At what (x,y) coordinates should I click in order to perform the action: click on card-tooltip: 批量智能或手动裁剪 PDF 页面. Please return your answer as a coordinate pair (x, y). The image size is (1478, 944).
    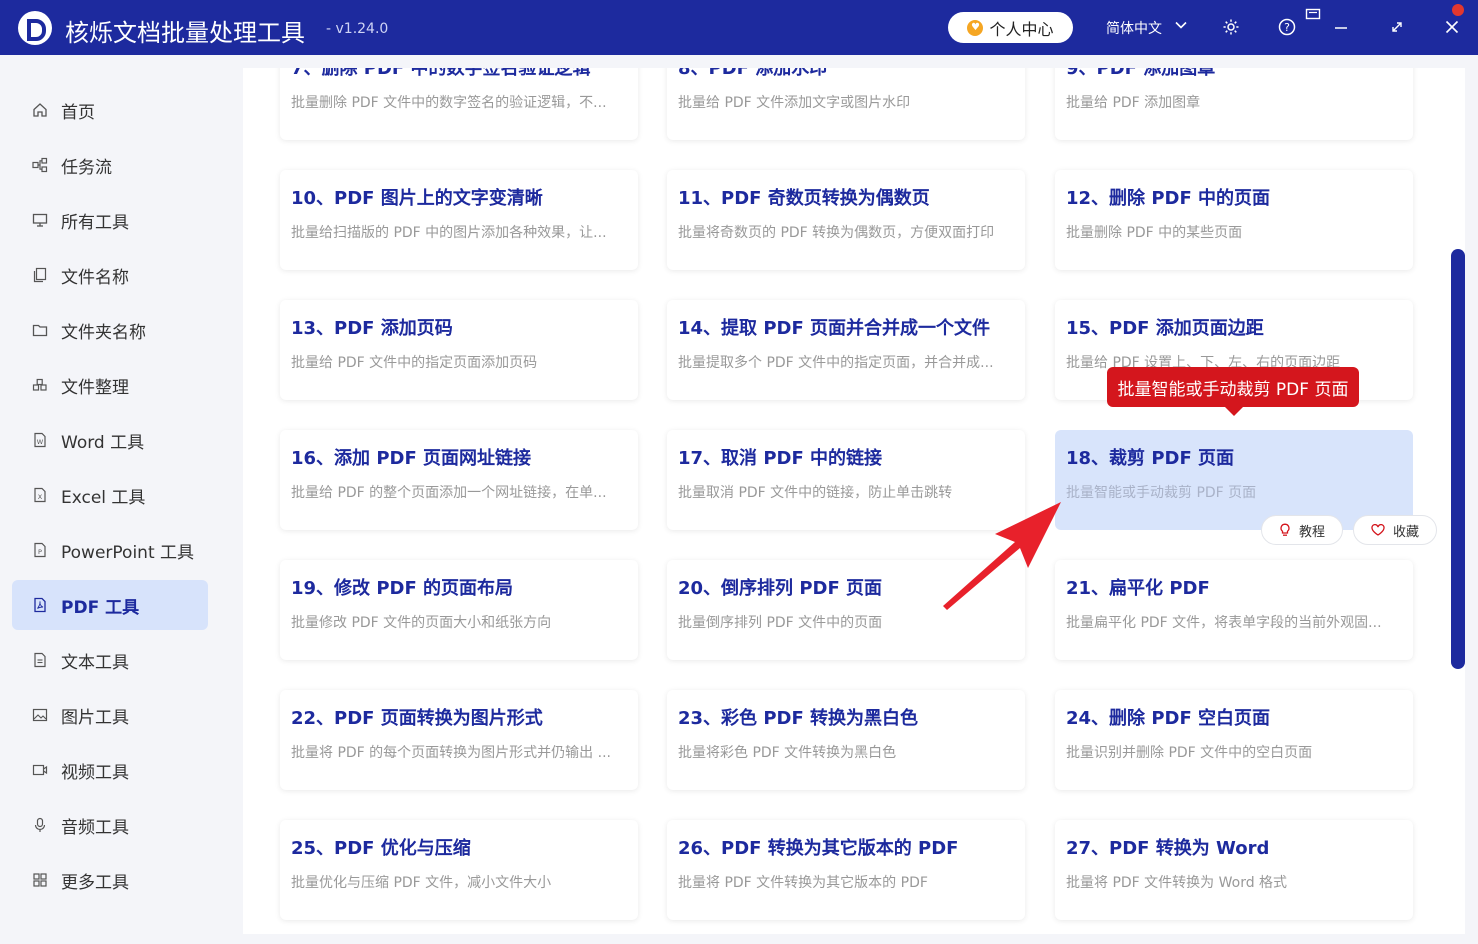
    Looking at the image, I should click on (1233, 391).